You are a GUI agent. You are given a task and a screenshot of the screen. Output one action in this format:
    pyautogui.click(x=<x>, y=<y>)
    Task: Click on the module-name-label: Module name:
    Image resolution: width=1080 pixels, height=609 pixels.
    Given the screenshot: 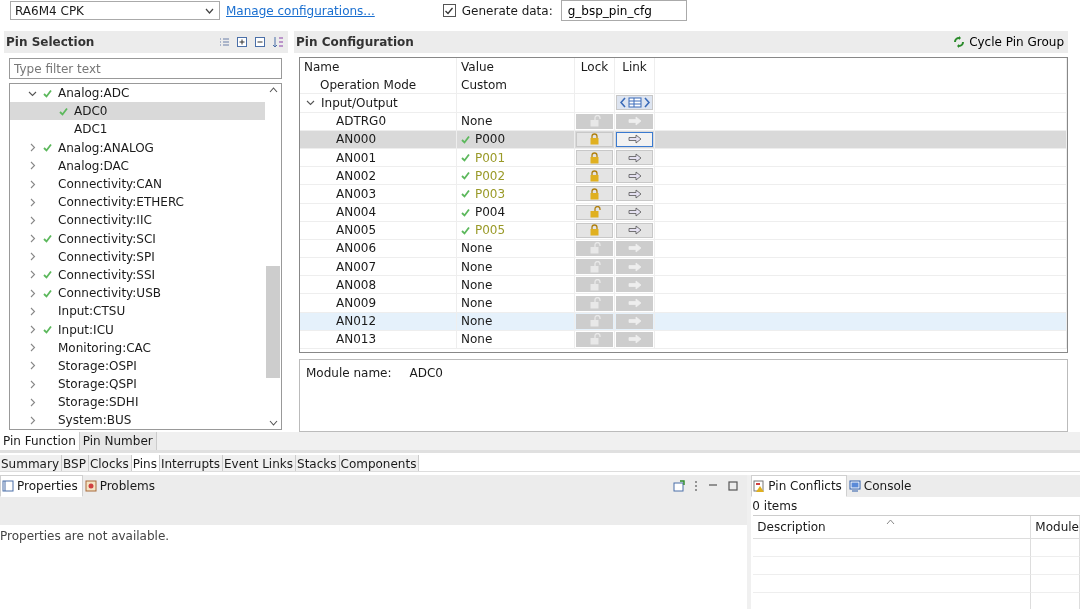 What is the action you would take?
    pyautogui.click(x=349, y=373)
    